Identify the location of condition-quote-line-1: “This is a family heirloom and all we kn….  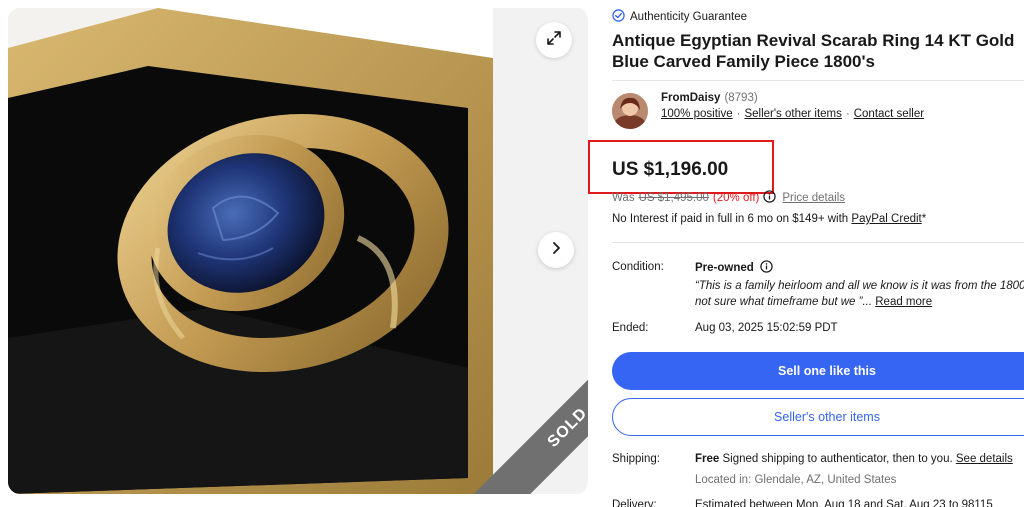
(859, 286).